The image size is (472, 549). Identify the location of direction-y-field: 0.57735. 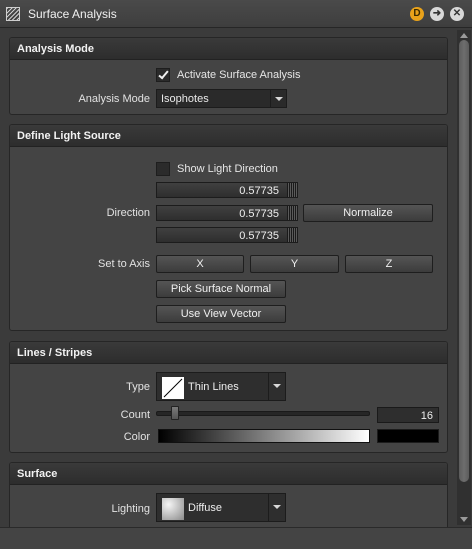
(227, 213).